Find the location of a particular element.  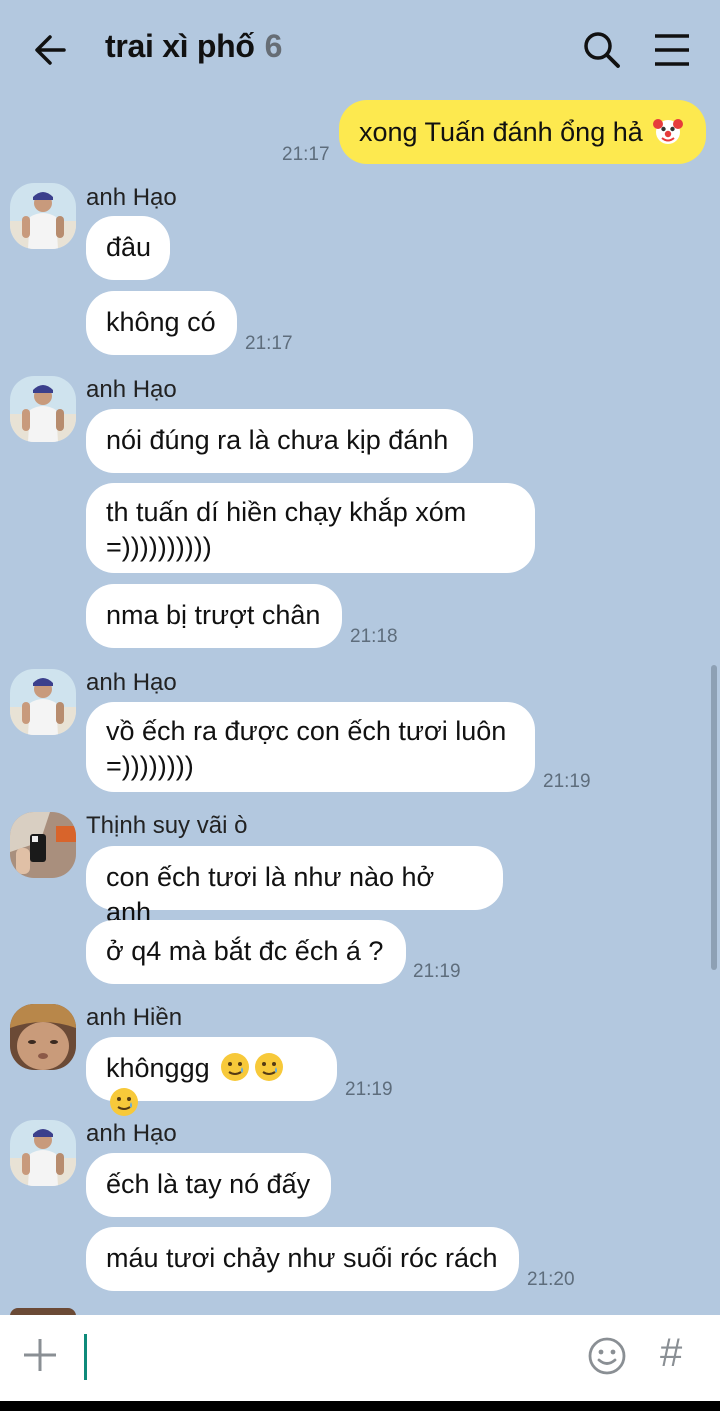

chat-title: trai xì phố 6 is located at coordinates (193, 46).